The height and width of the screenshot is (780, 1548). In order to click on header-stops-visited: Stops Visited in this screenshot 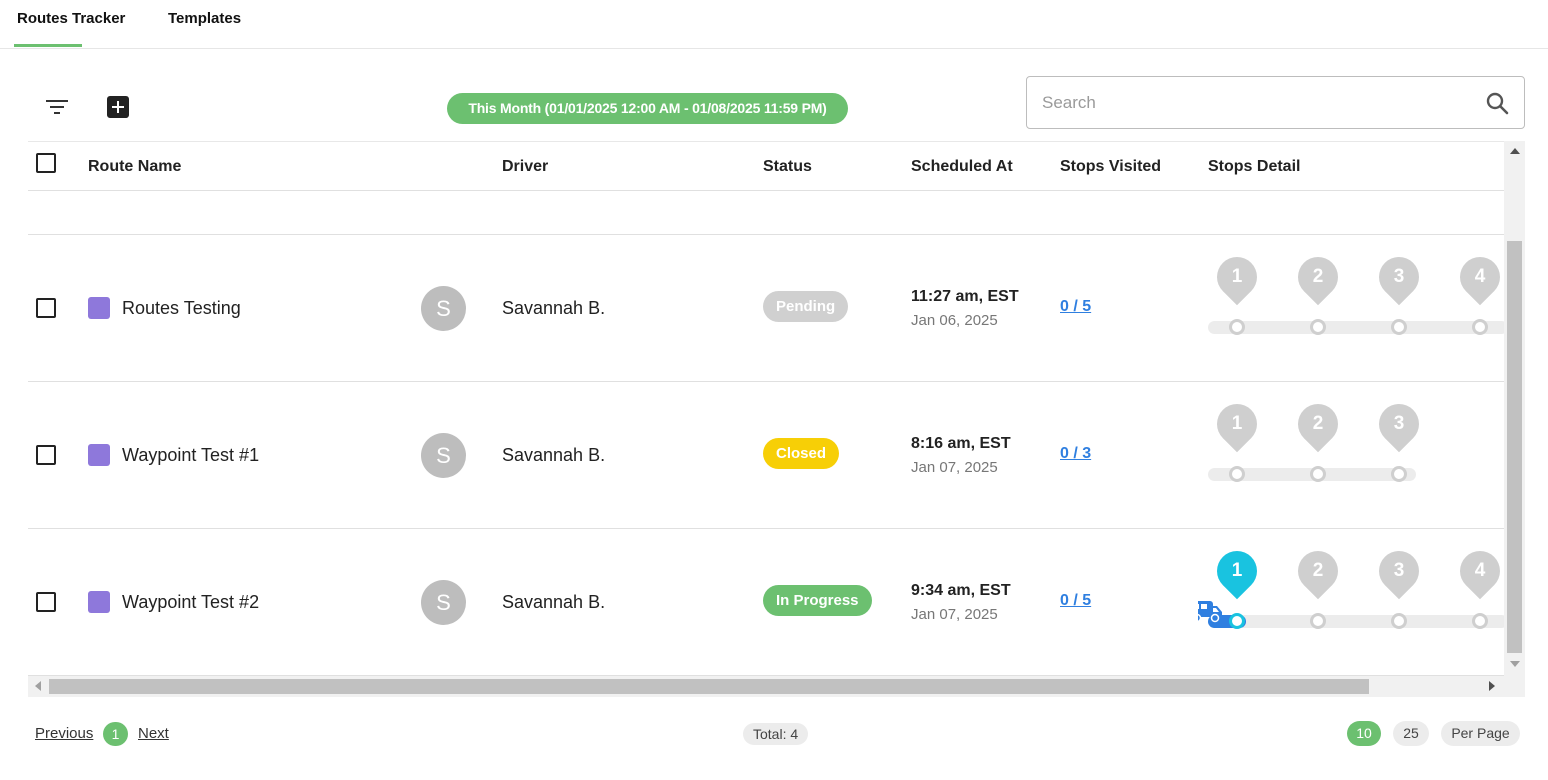, I will do `click(1110, 167)`.